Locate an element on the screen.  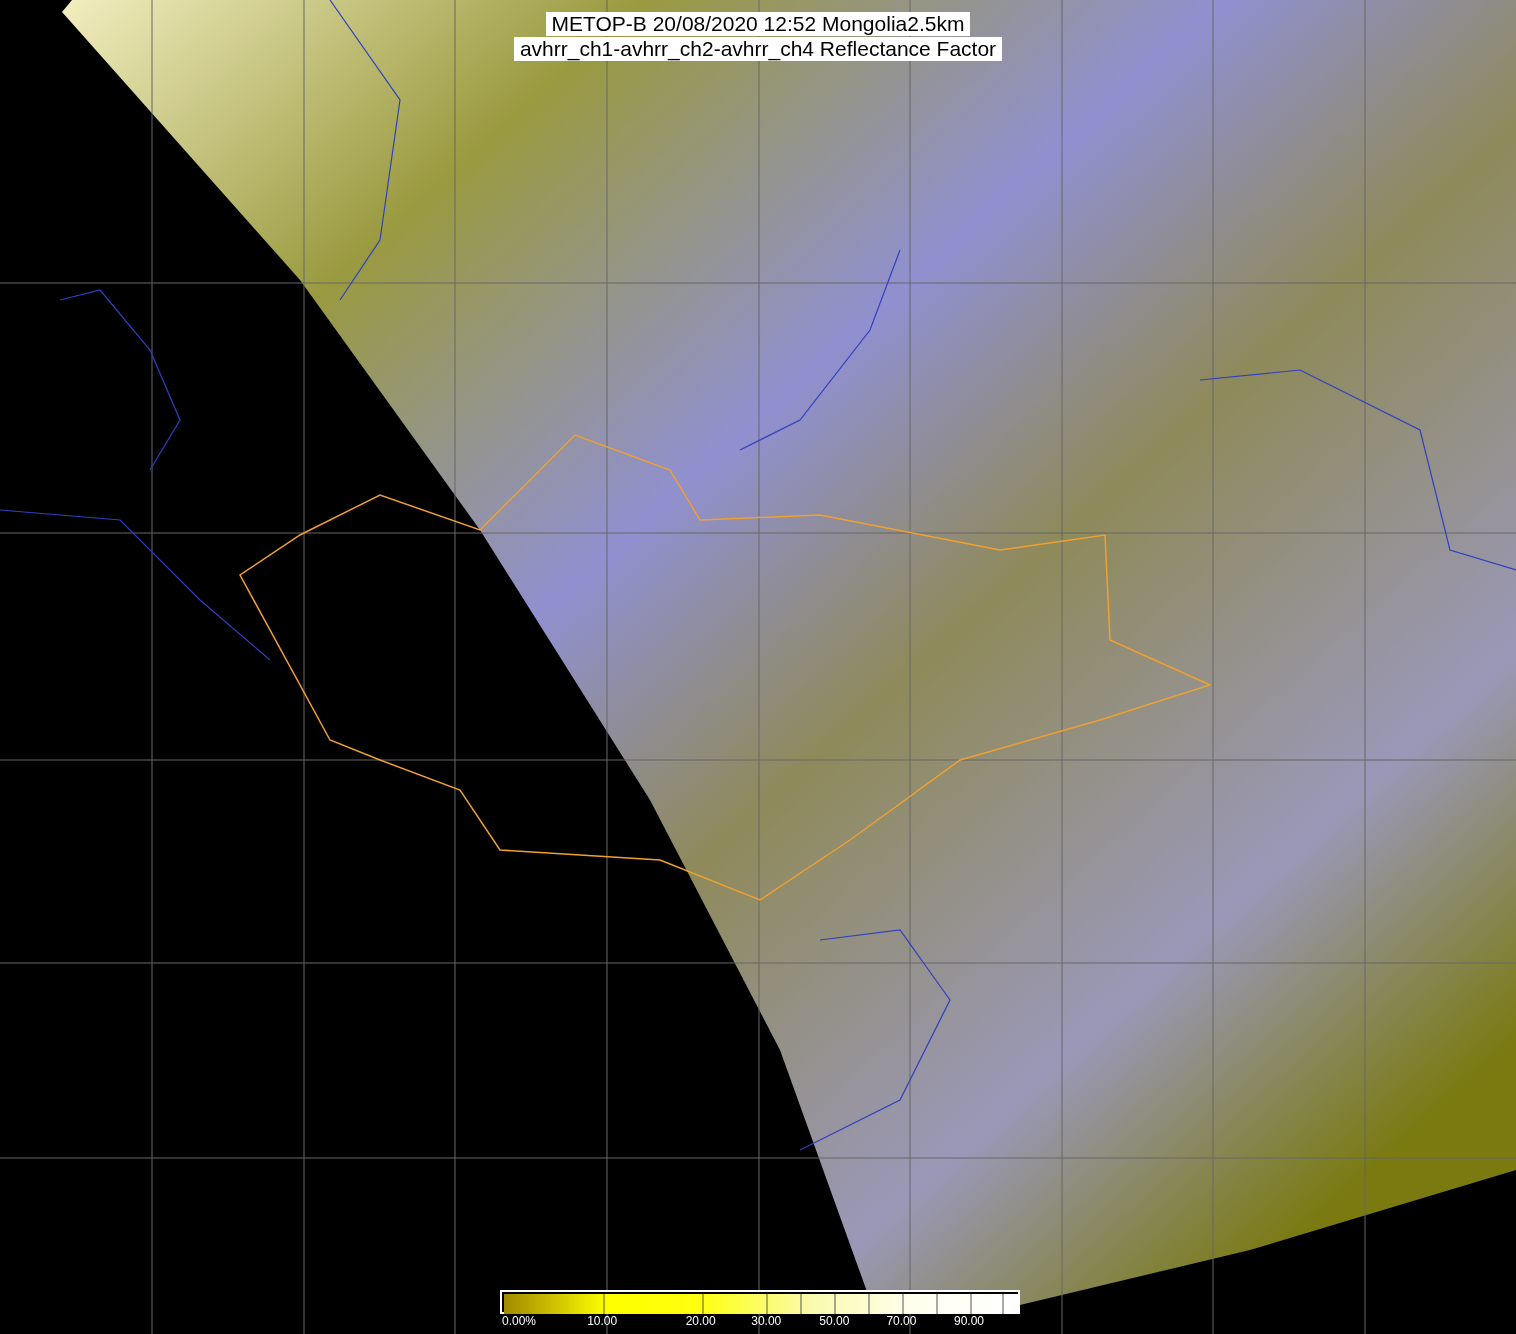
colorbar-label: 20.00 is located at coordinates (700, 1321).